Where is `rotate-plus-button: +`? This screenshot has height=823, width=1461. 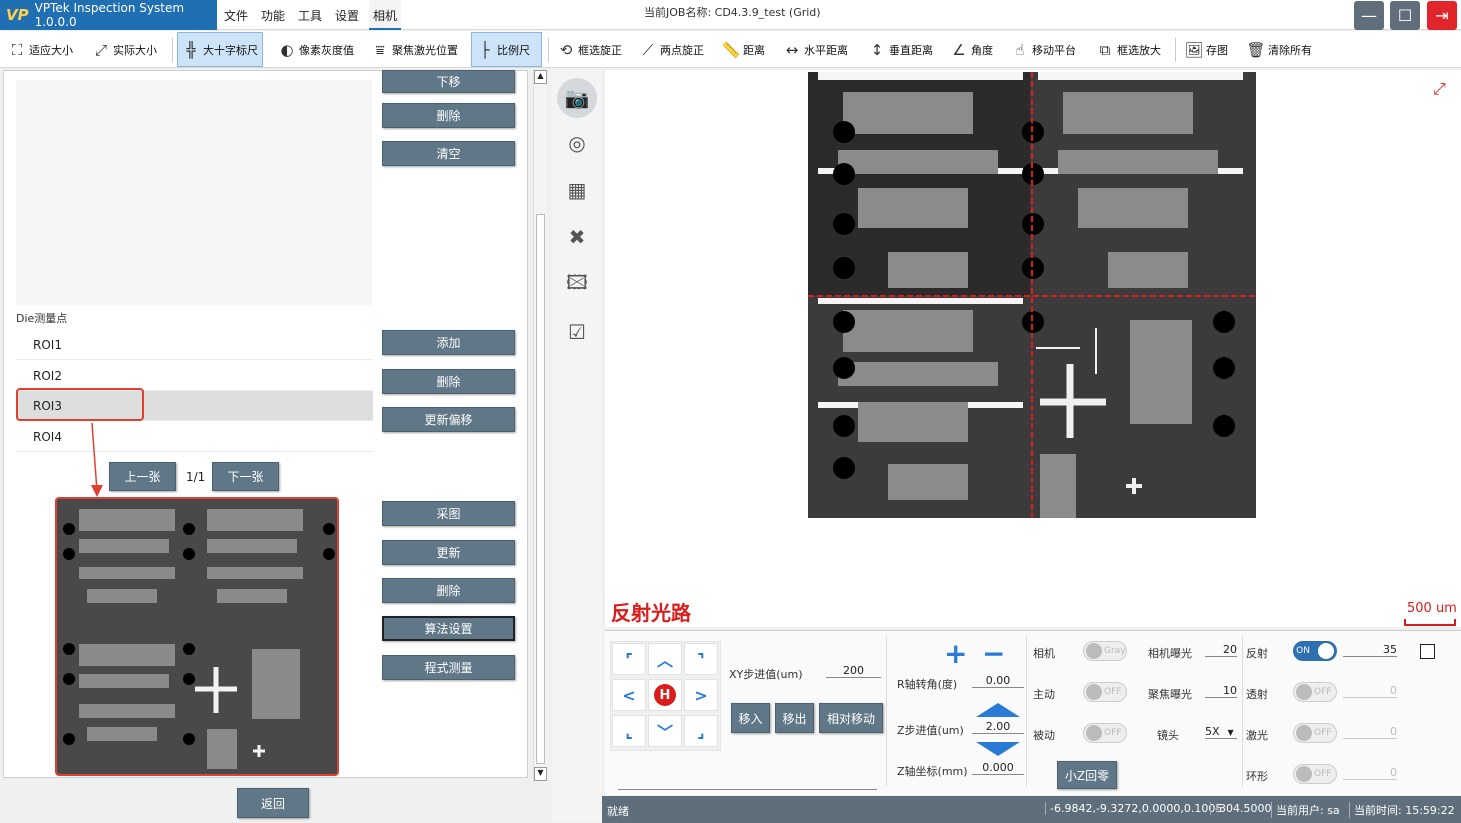
rotate-plus-button: + is located at coordinates (955, 654).